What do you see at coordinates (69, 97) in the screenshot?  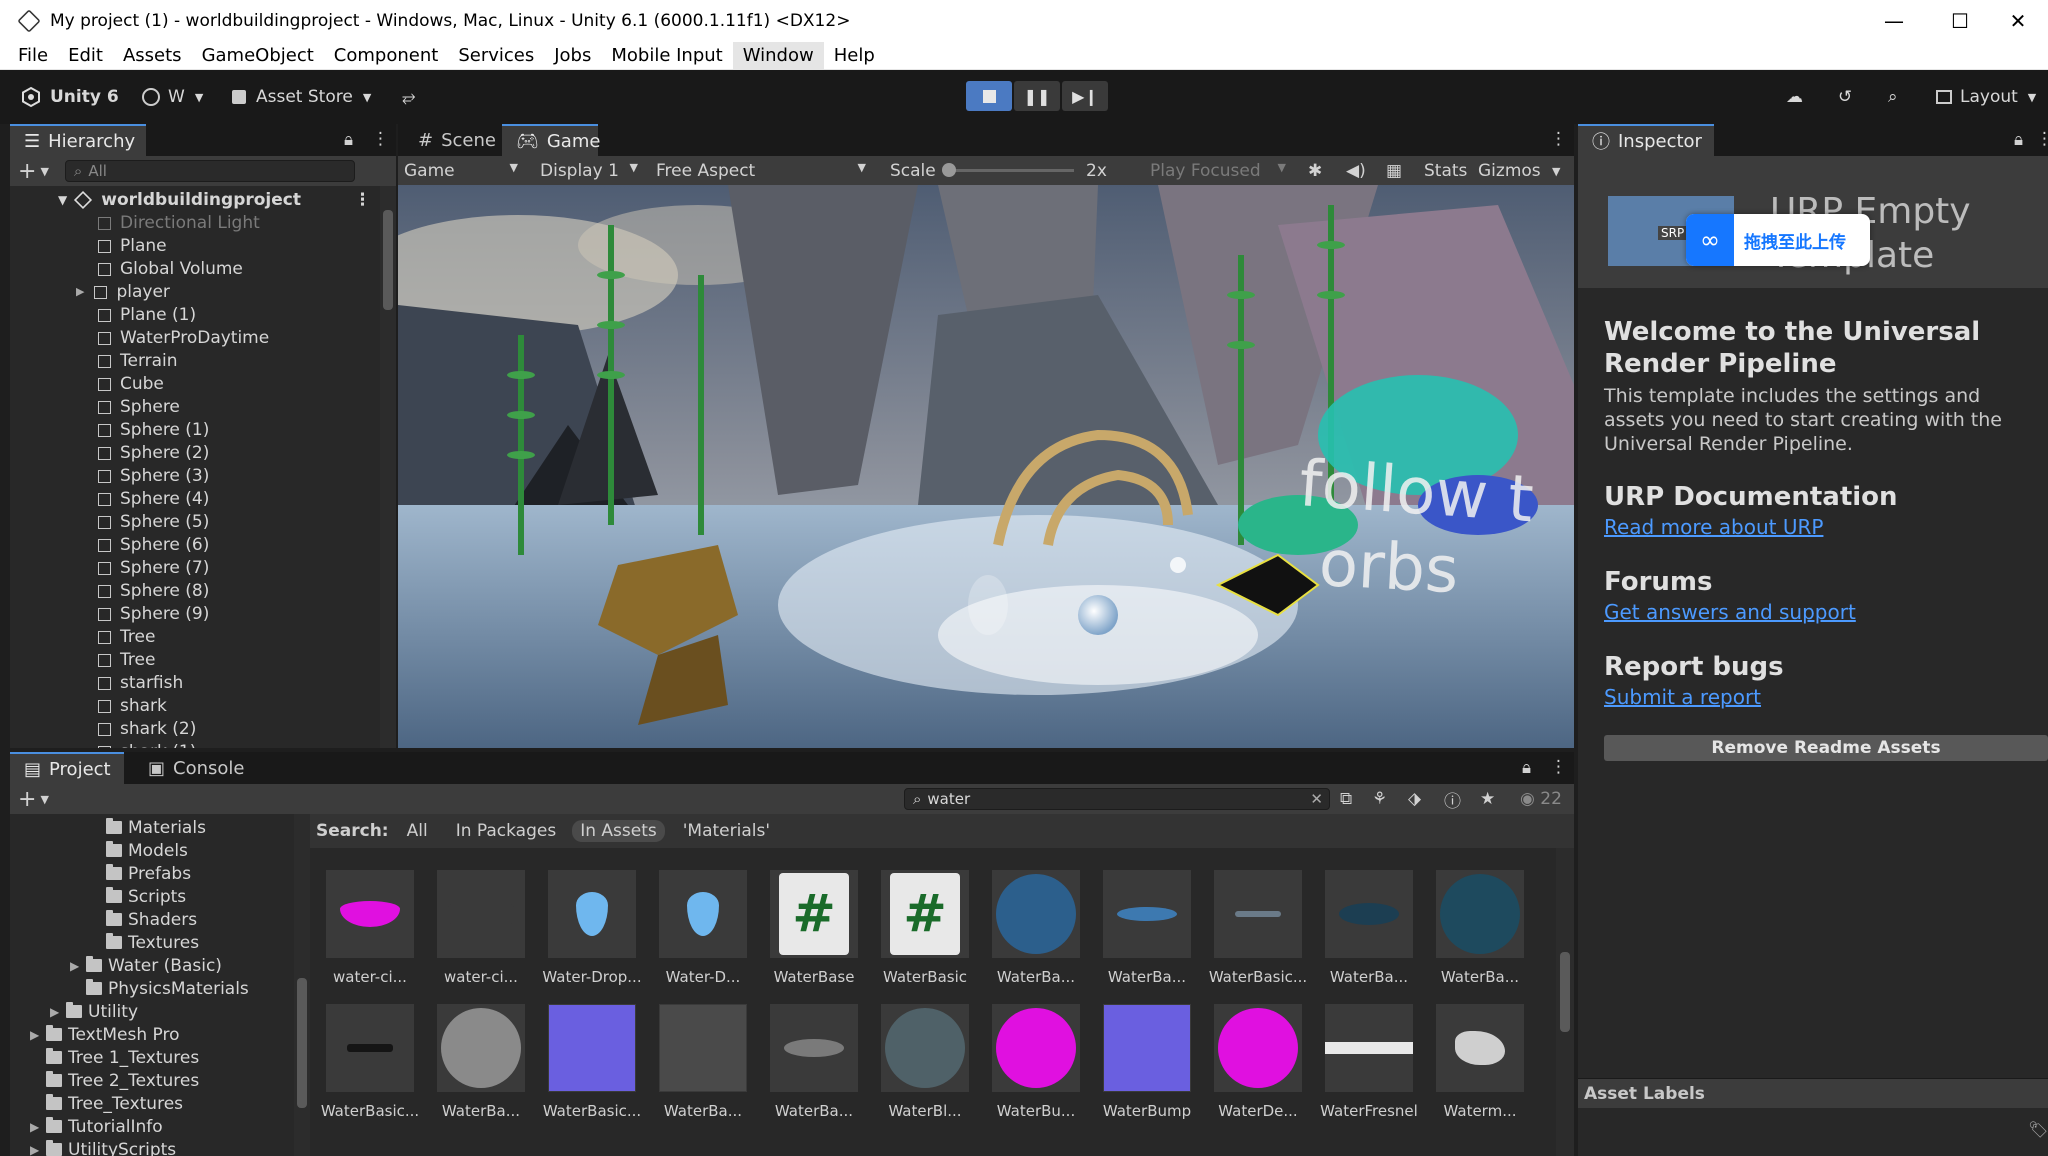 I see `unity-version-button: Unity 6` at bounding box center [69, 97].